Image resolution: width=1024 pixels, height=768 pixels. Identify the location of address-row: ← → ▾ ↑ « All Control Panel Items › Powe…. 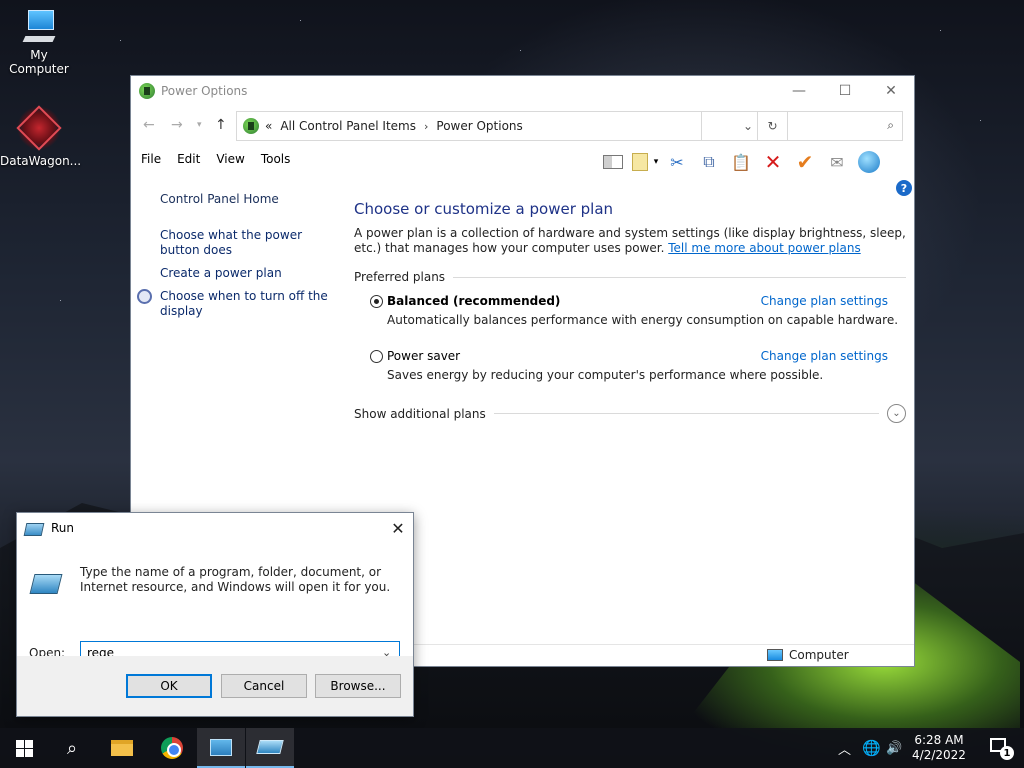
(522, 126).